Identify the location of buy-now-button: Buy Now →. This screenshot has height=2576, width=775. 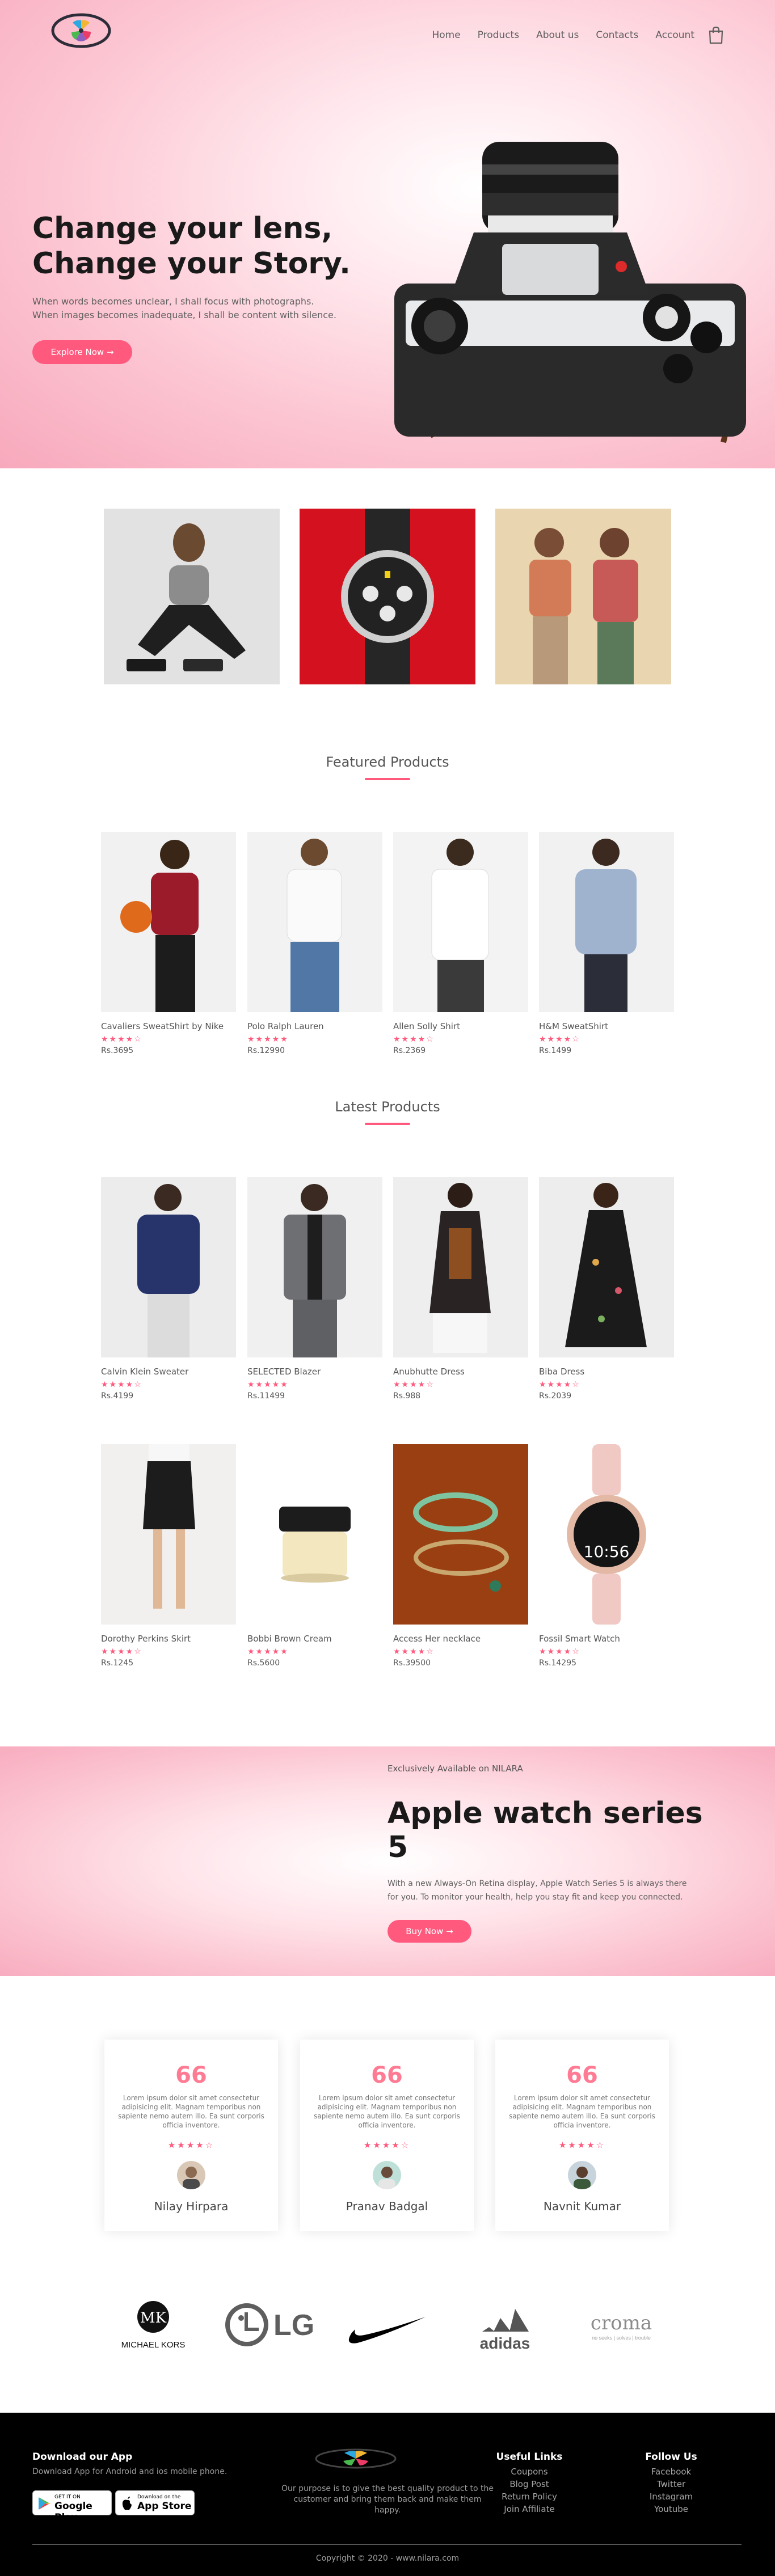
(429, 1931).